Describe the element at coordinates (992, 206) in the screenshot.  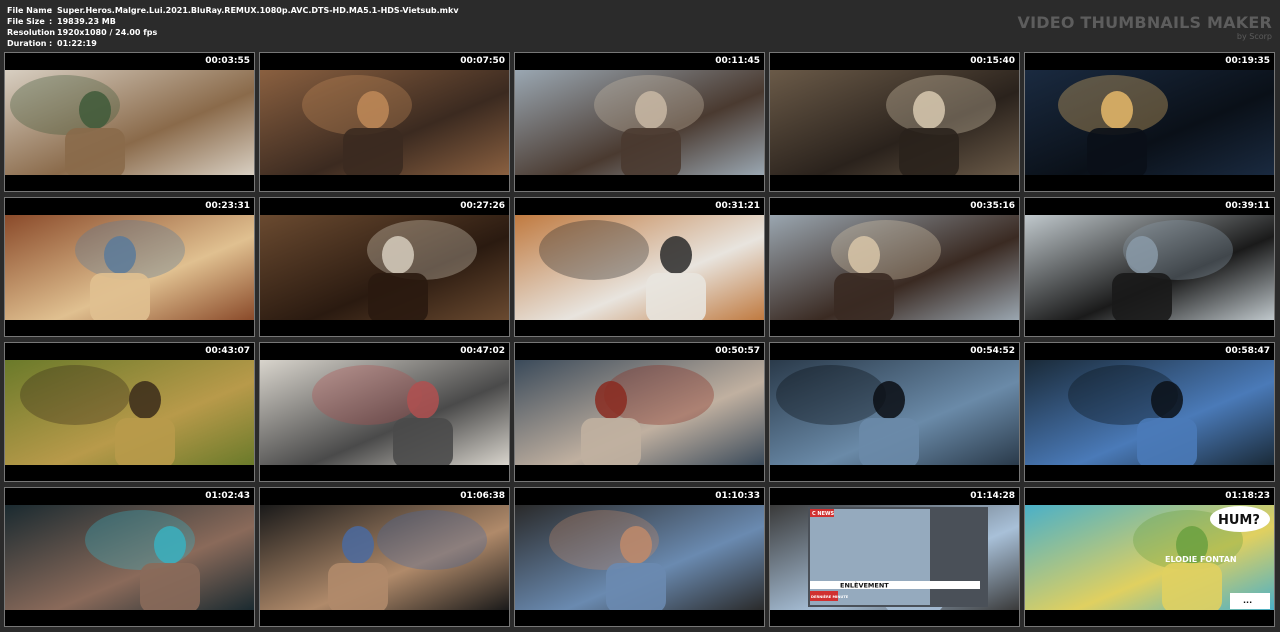
I see `thumbnail-timestamp: 00:35:16` at that location.